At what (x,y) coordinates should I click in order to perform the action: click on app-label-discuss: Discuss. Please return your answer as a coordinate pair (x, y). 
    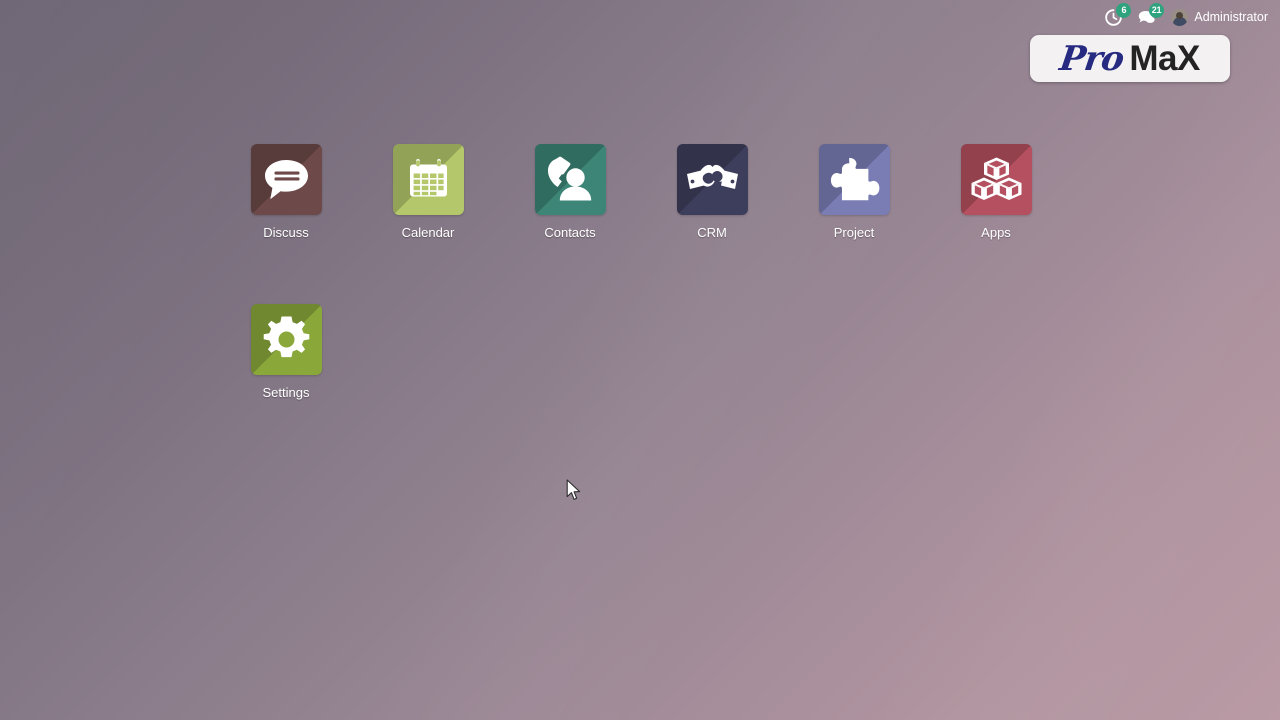
    Looking at the image, I should click on (286, 232).